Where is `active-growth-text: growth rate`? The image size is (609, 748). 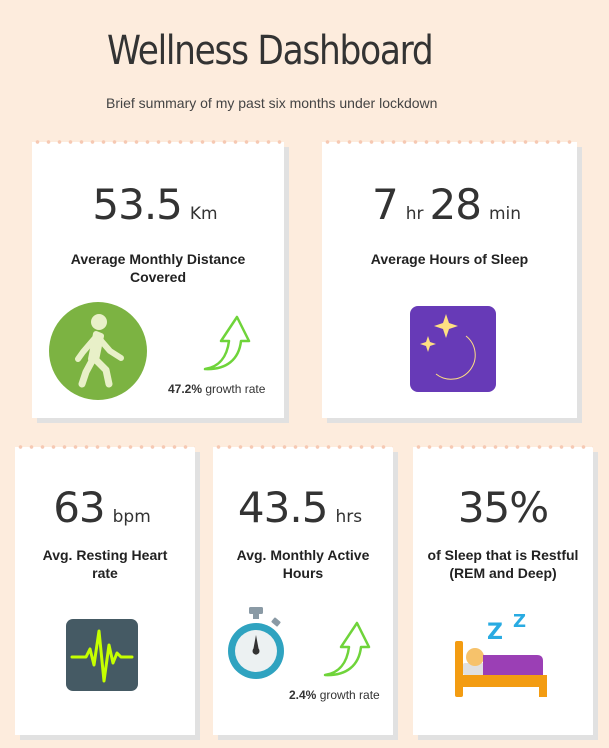 active-growth-text: growth rate is located at coordinates (349, 695).